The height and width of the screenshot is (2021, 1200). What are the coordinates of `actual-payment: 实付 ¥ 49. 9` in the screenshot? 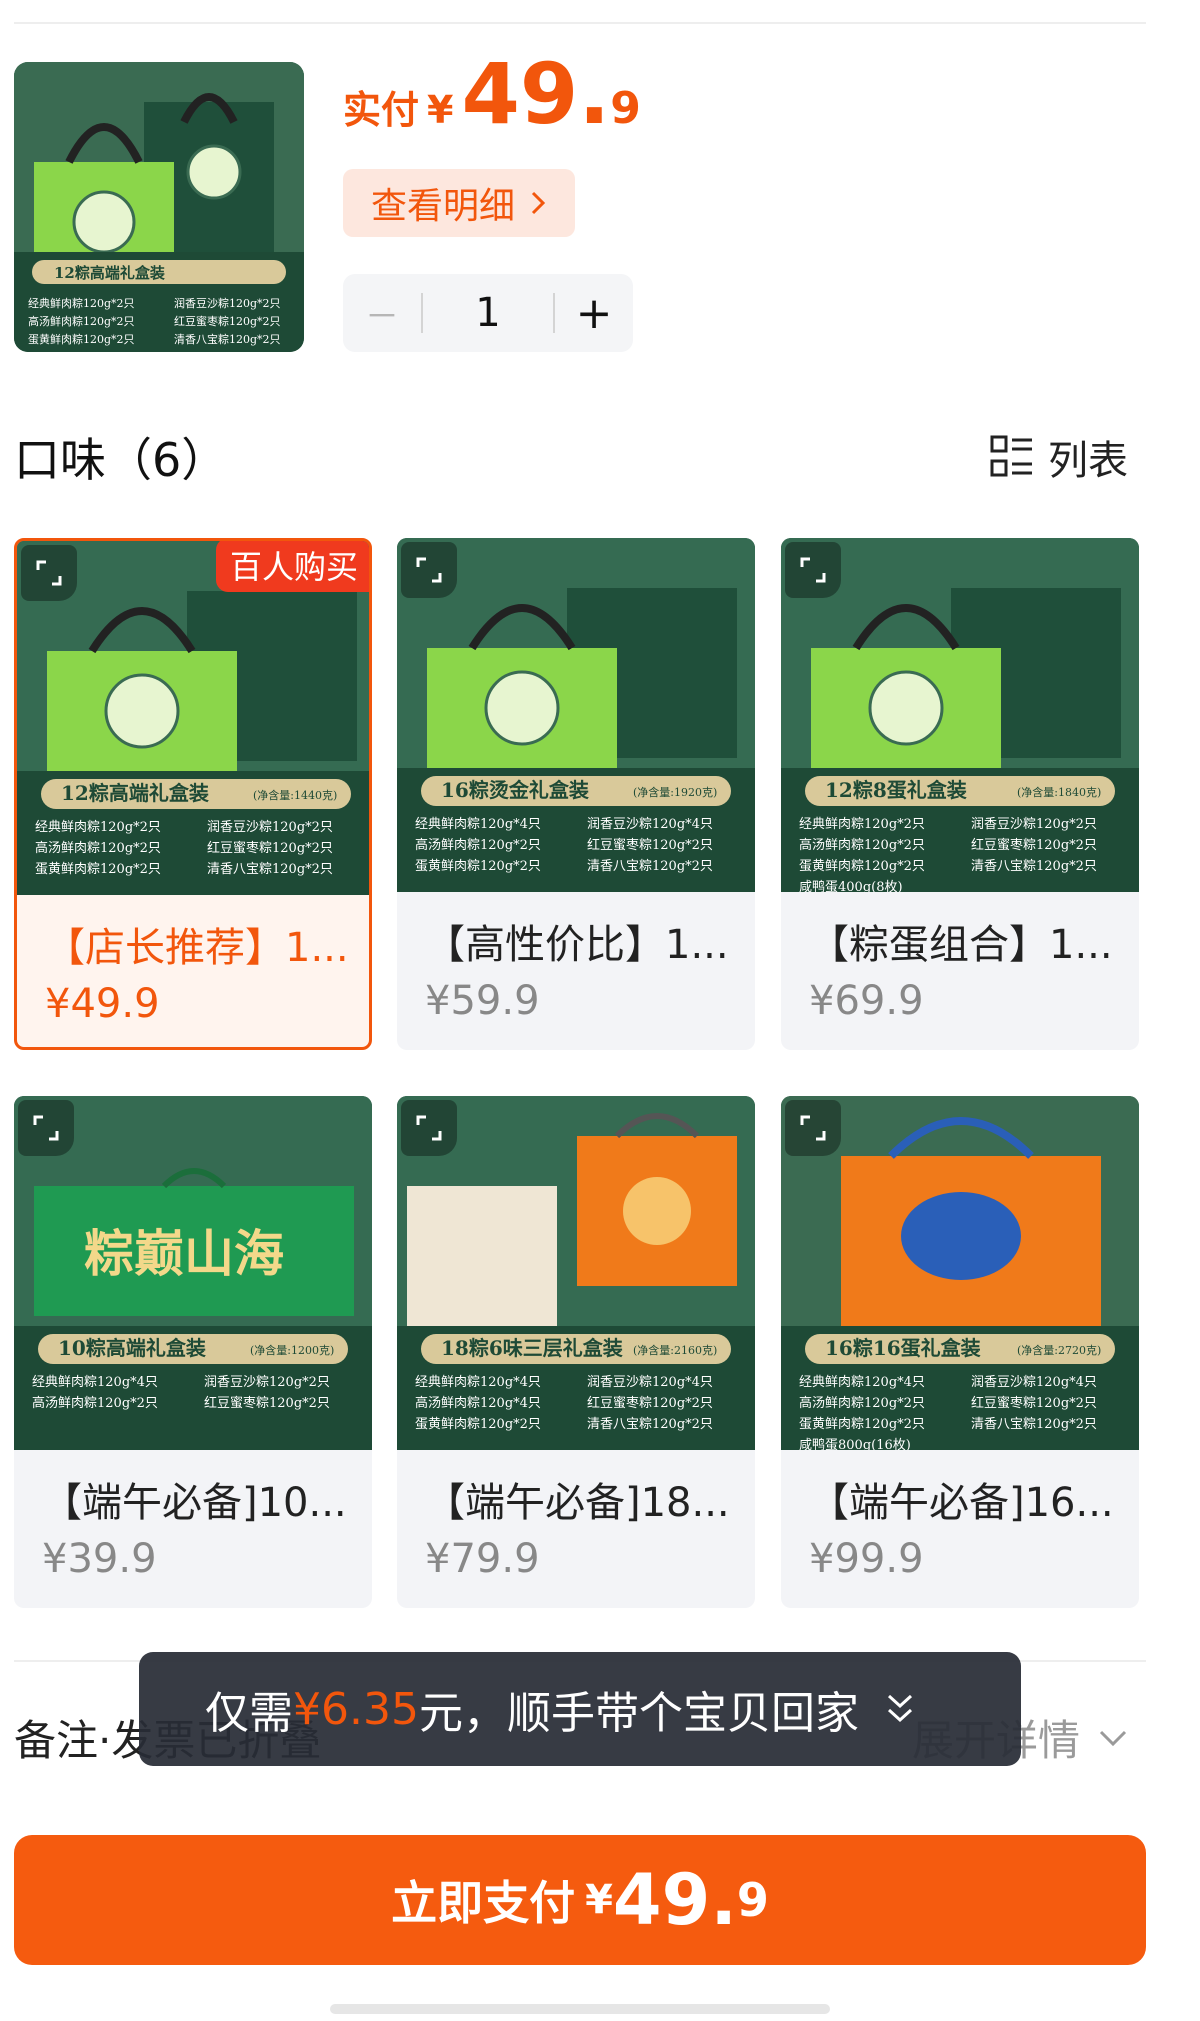 It's located at (492, 94).